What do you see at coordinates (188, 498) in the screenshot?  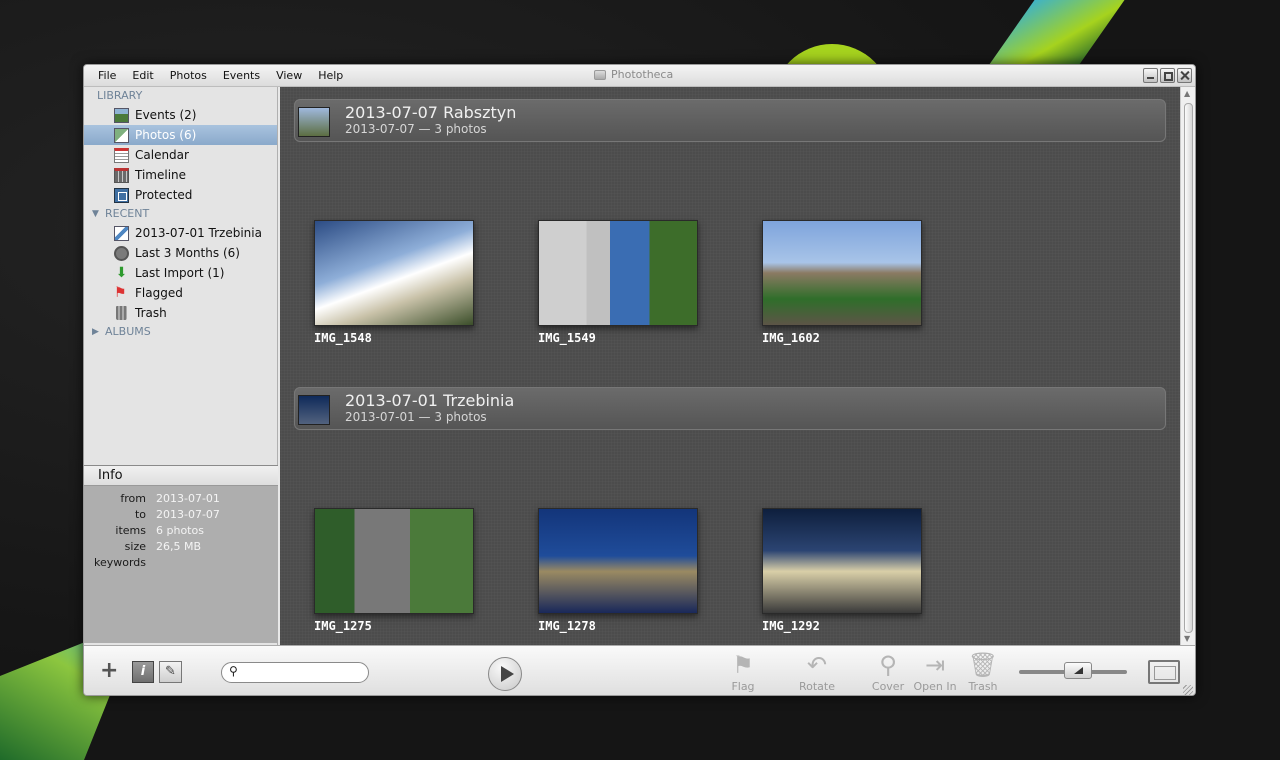 I see `info-value: 2013-07-01` at bounding box center [188, 498].